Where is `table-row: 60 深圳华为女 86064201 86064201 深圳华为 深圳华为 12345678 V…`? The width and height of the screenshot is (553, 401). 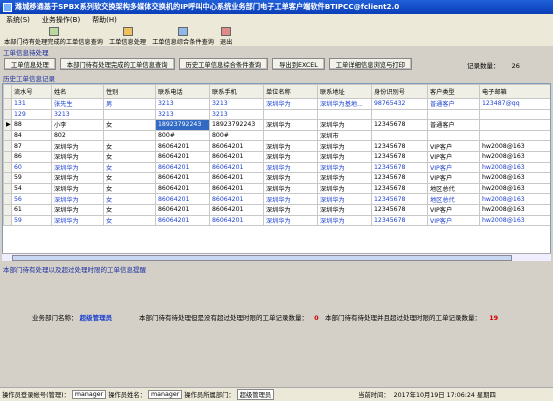
table-row: 60 深圳华为女 86064201 86064201 深圳华为 深圳华为 12345678 V… is located at coordinates (276, 167).